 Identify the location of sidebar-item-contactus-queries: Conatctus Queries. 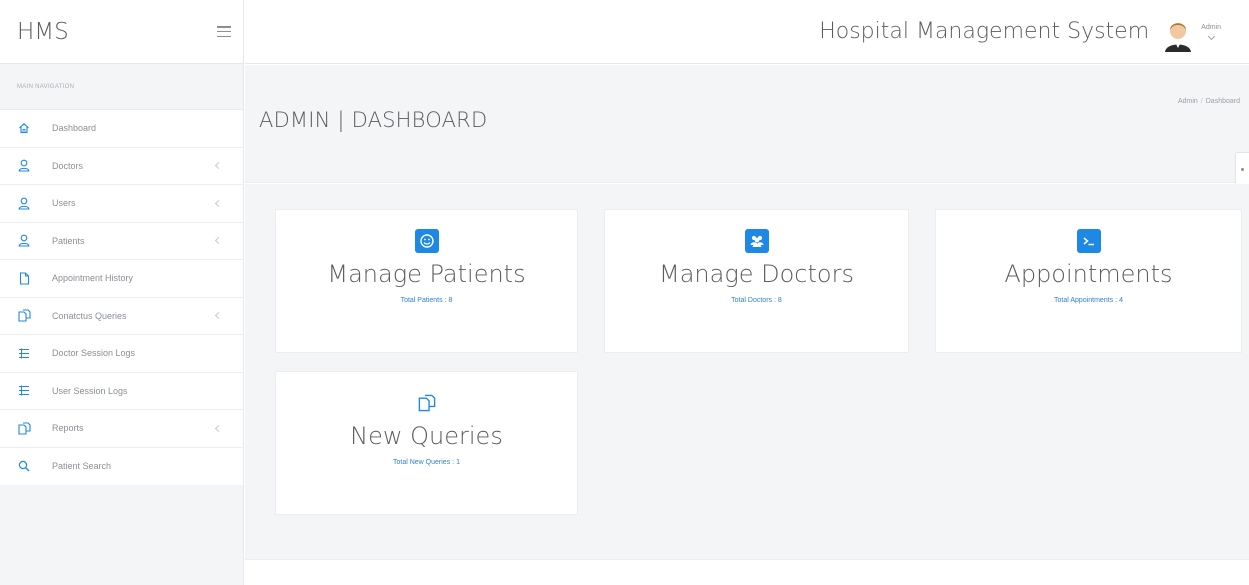
(121, 316).